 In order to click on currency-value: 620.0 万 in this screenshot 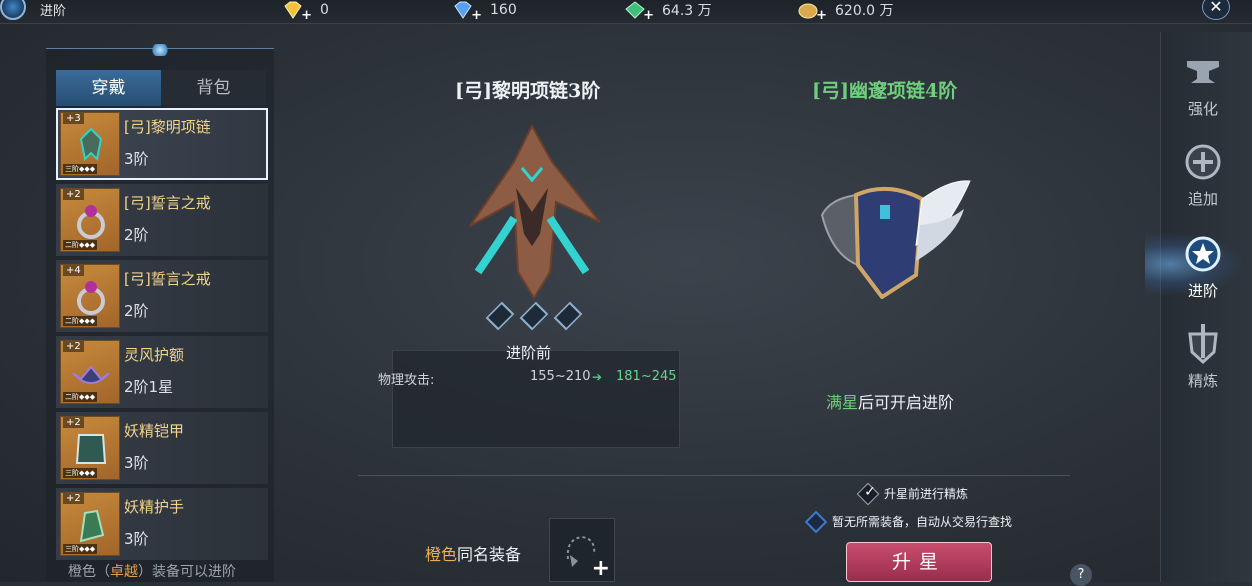, I will do `click(864, 11)`.